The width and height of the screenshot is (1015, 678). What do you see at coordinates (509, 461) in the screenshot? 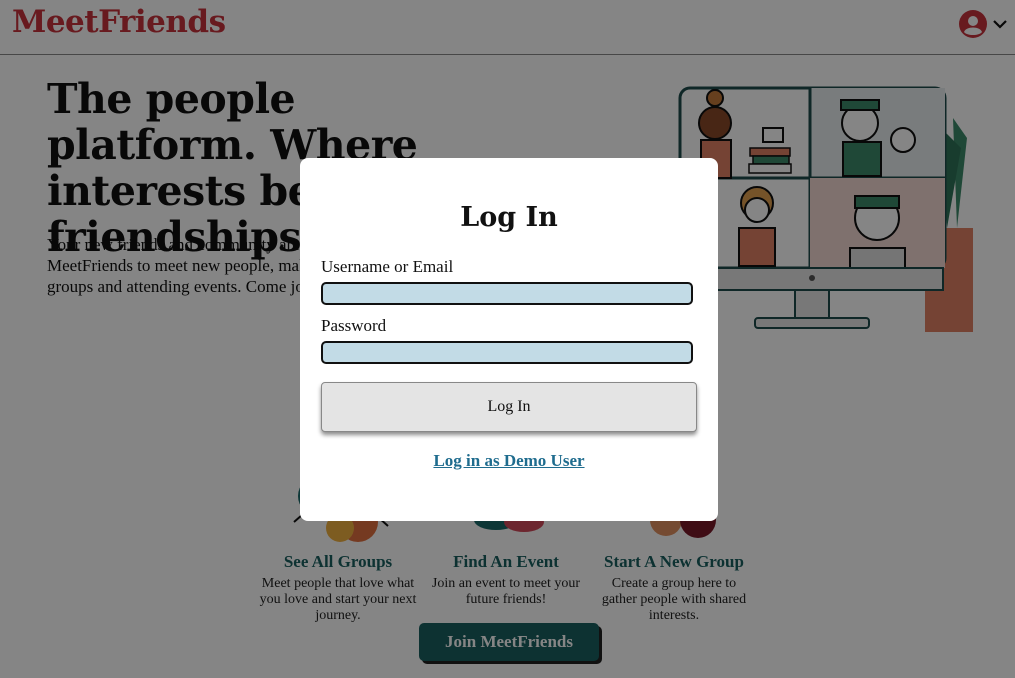
I see `demo-user-link: Log in as Demo User` at bounding box center [509, 461].